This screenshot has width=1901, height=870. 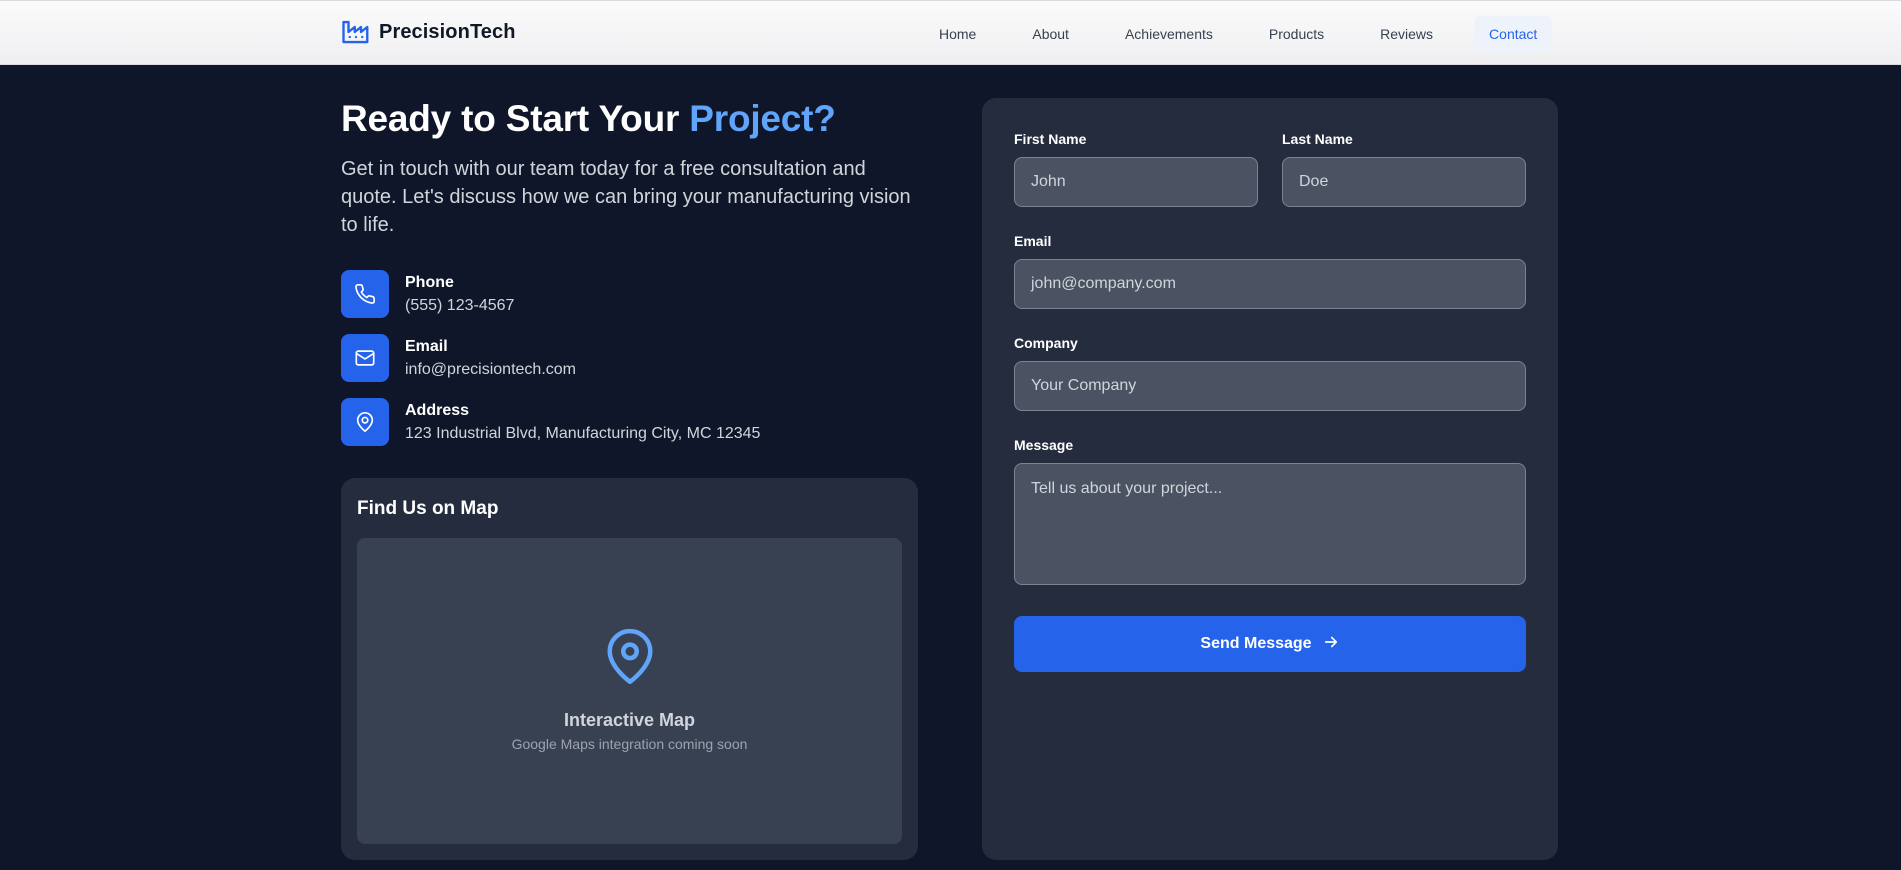 What do you see at coordinates (1103, 283) in the screenshot?
I see `email-placeholder: john@company.com` at bounding box center [1103, 283].